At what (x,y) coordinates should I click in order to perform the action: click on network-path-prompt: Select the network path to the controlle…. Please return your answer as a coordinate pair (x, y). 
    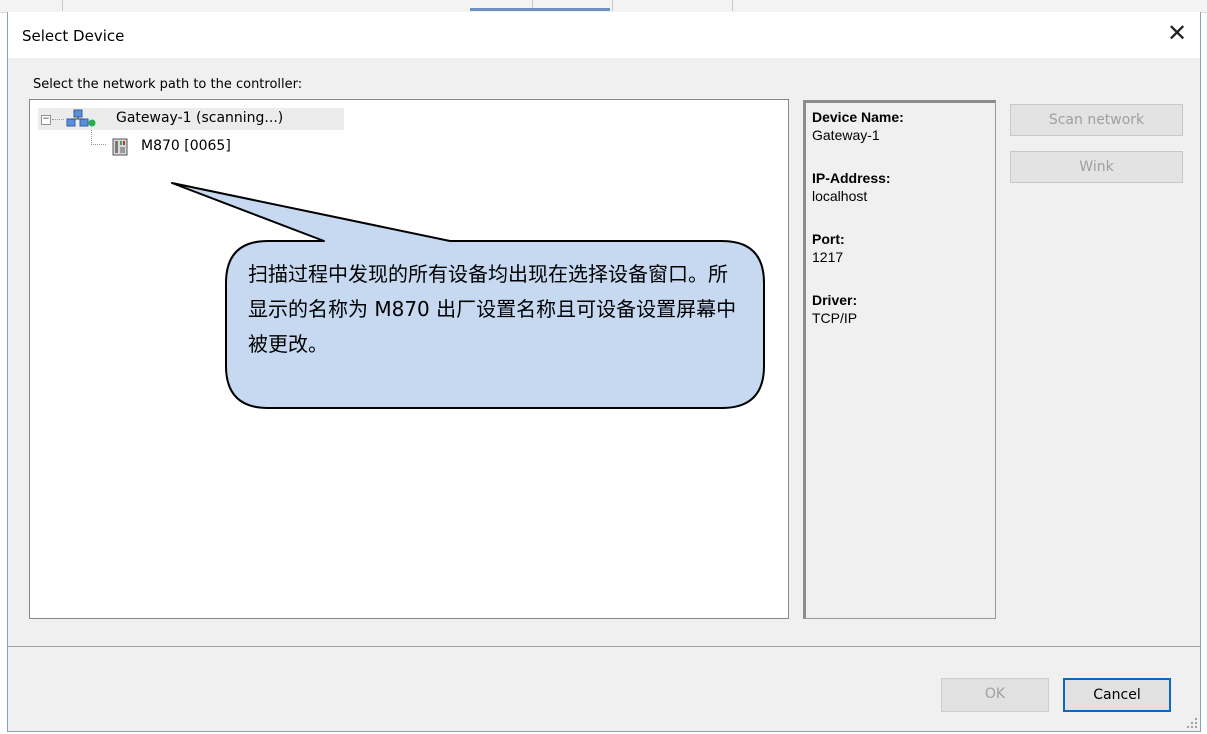
    Looking at the image, I should click on (168, 84).